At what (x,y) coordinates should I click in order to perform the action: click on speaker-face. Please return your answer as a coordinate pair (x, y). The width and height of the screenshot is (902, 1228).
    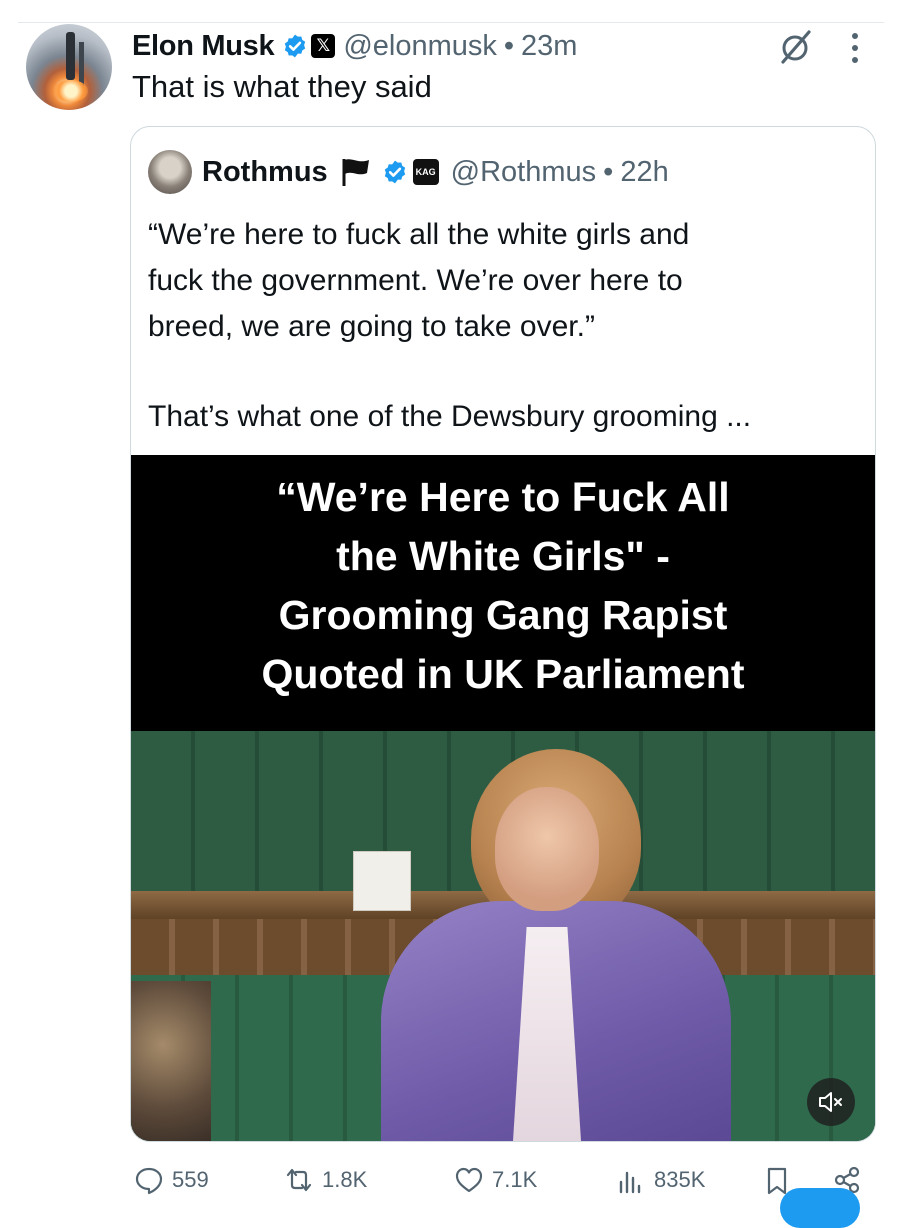
    Looking at the image, I should click on (547, 849).